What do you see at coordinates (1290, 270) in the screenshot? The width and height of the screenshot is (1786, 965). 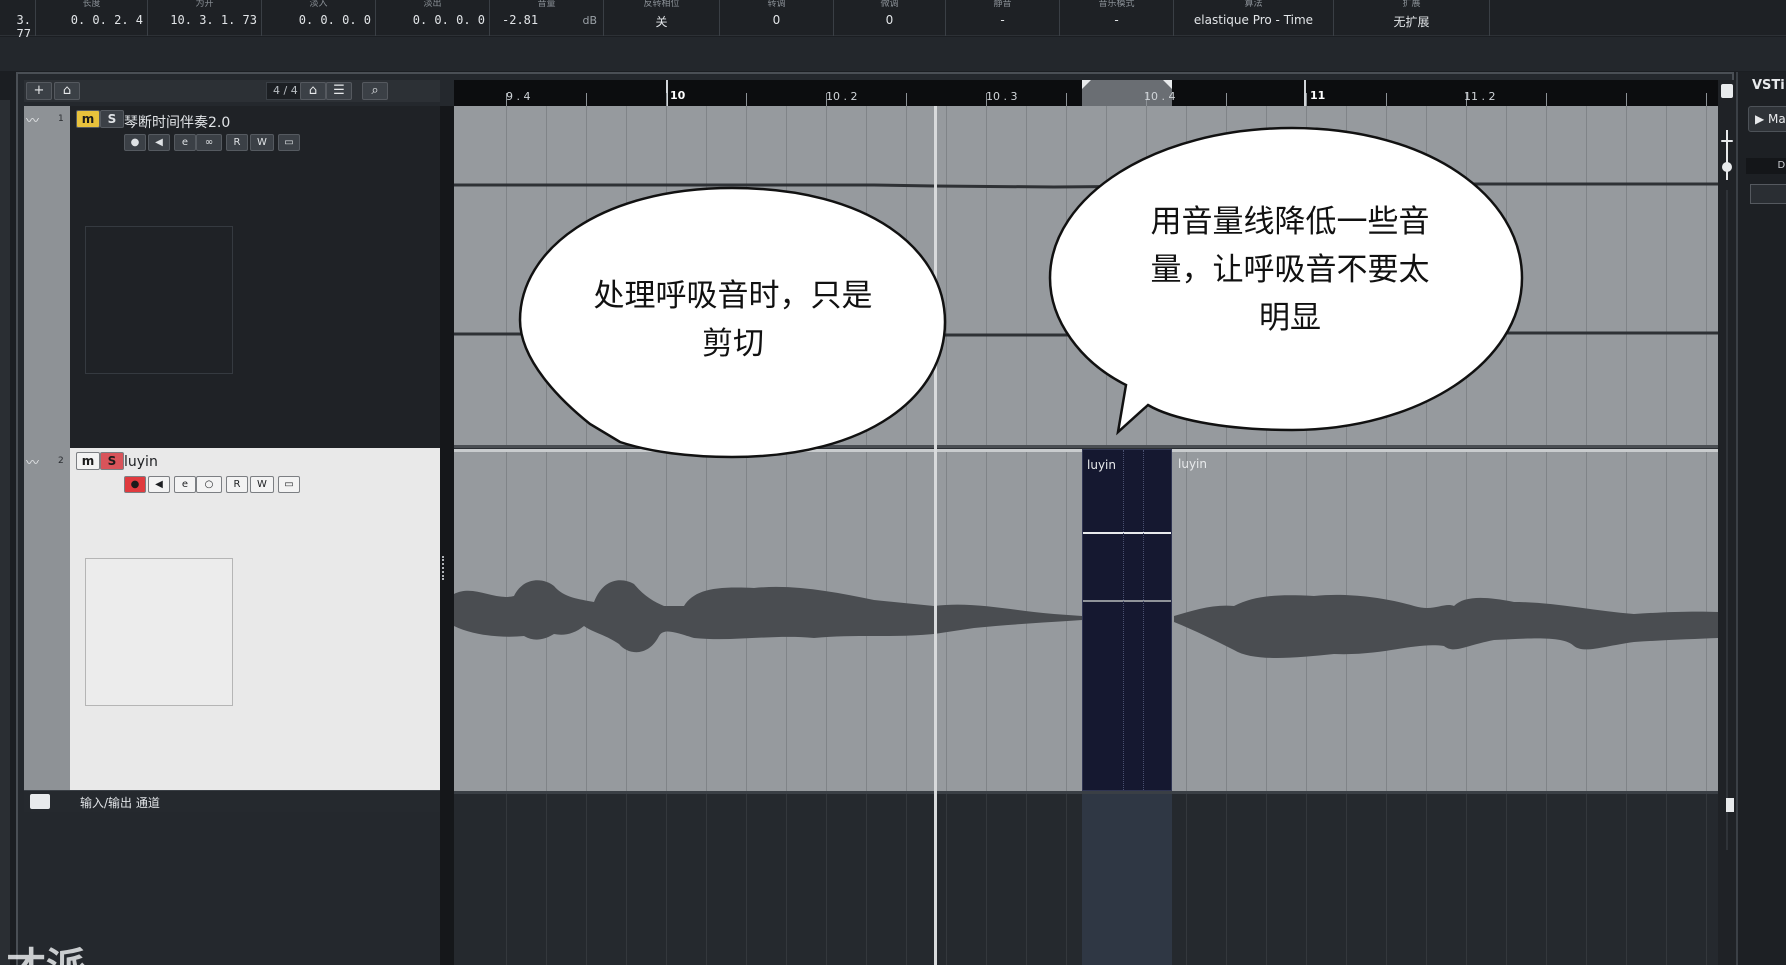 I see `right-bubble-text: 用音量线降低一些音 量，让呼吸音不要太 明显` at bounding box center [1290, 270].